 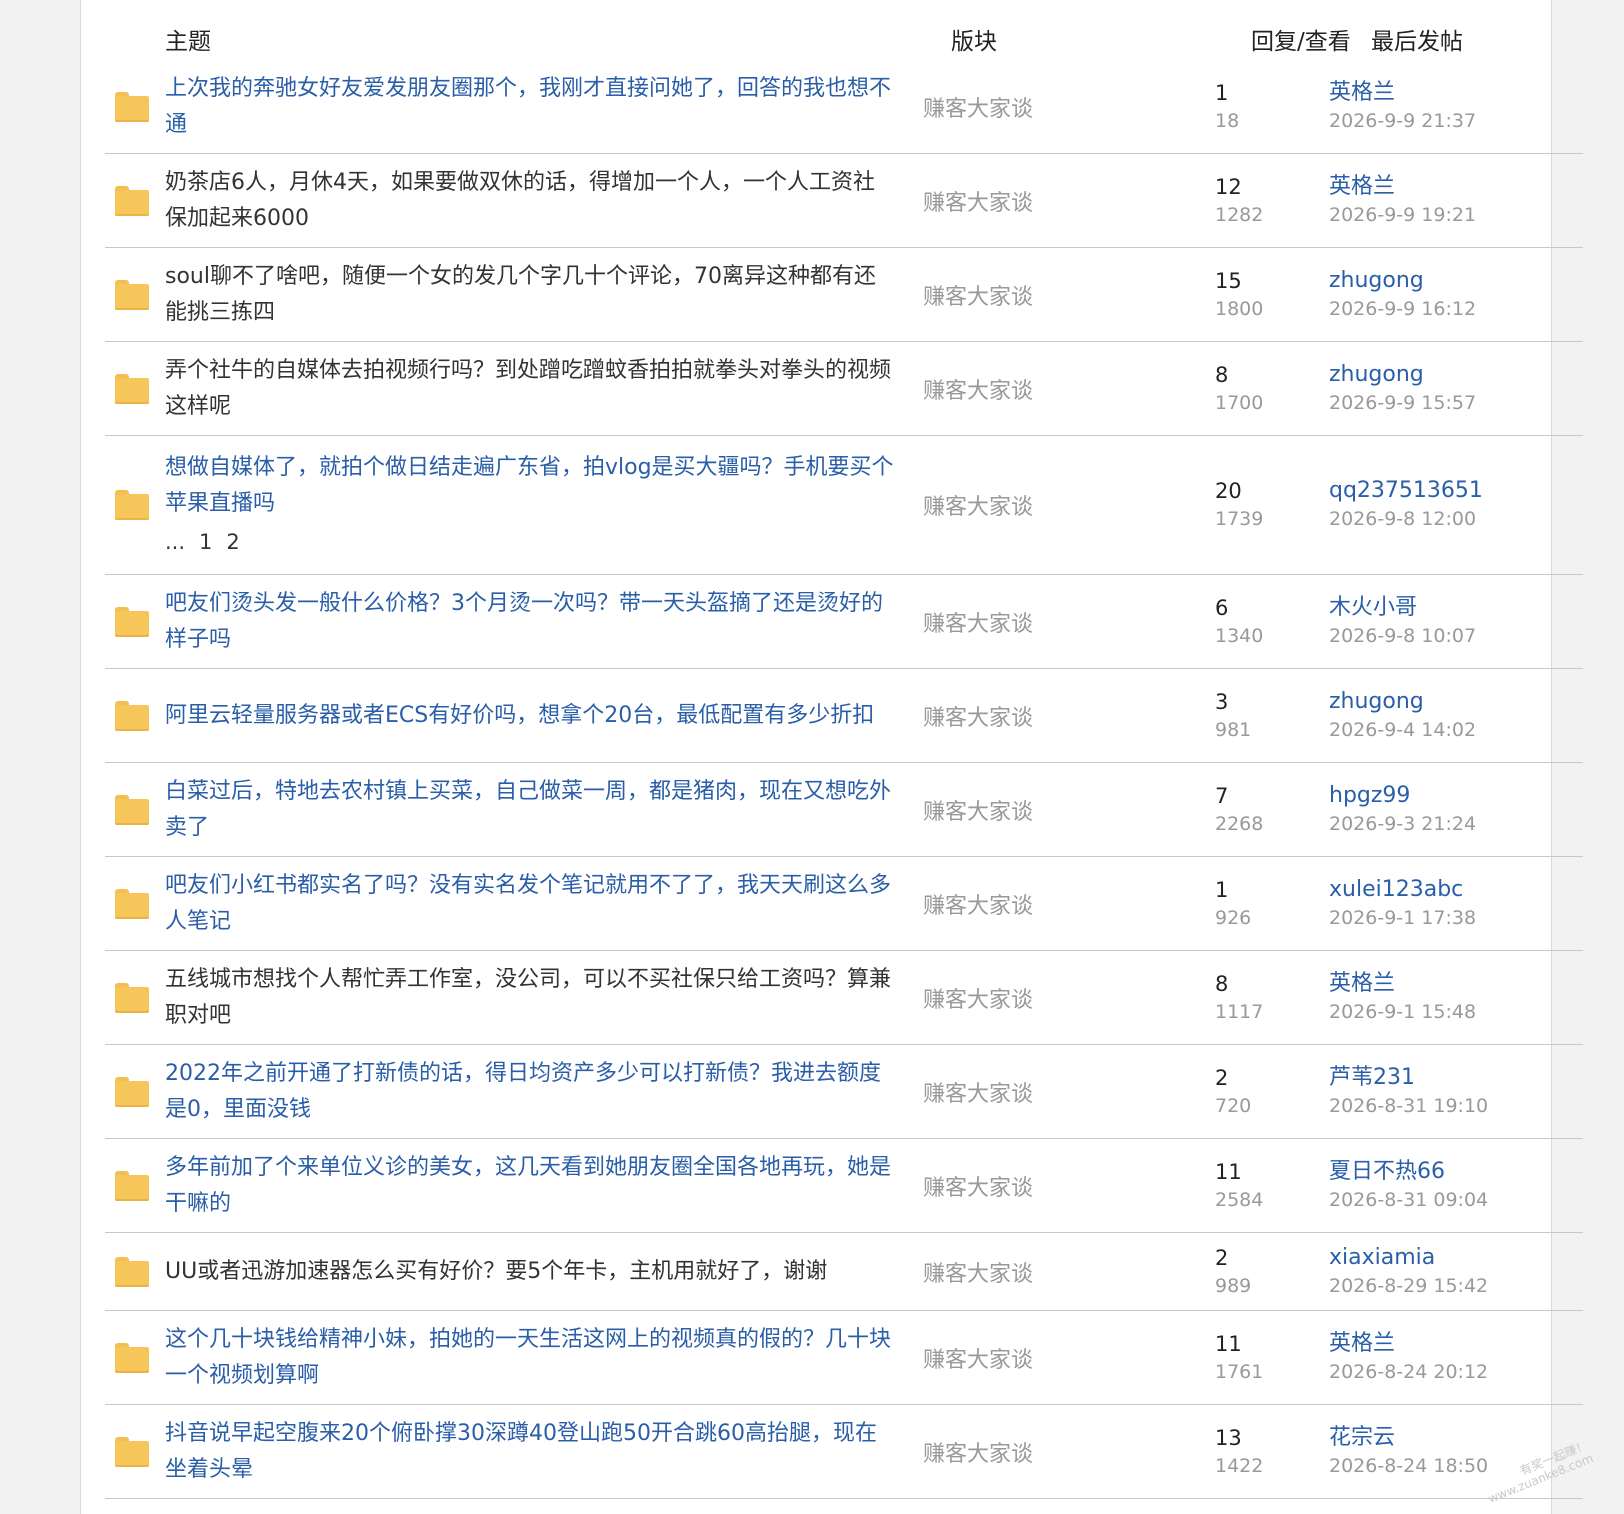 I want to click on thread-title: 阿里云轻量服务器或者ECS有好价吗，想拿个20台，最低配置有多少折扣, so click(x=530, y=716).